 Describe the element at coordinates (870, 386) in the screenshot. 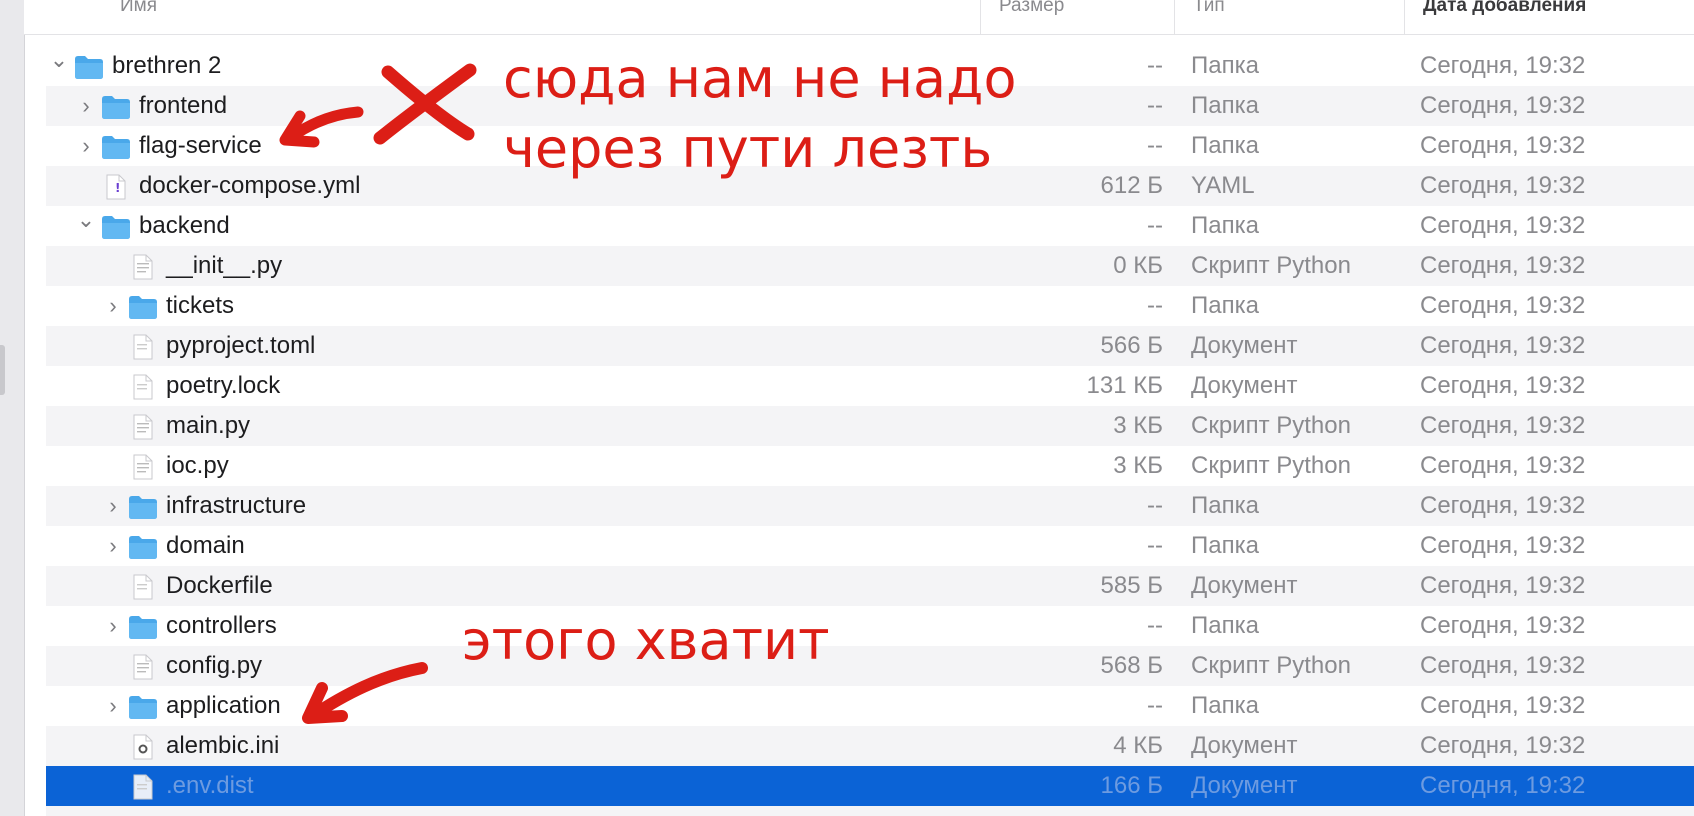

I see `file-row: poetry.lock 131 КБ Документ Сегодня, 19:32` at that location.